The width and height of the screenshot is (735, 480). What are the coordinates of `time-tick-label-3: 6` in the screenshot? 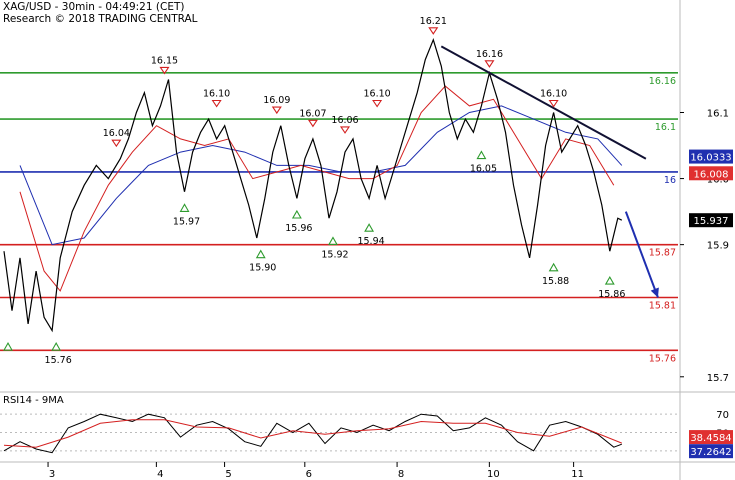 It's located at (309, 474).